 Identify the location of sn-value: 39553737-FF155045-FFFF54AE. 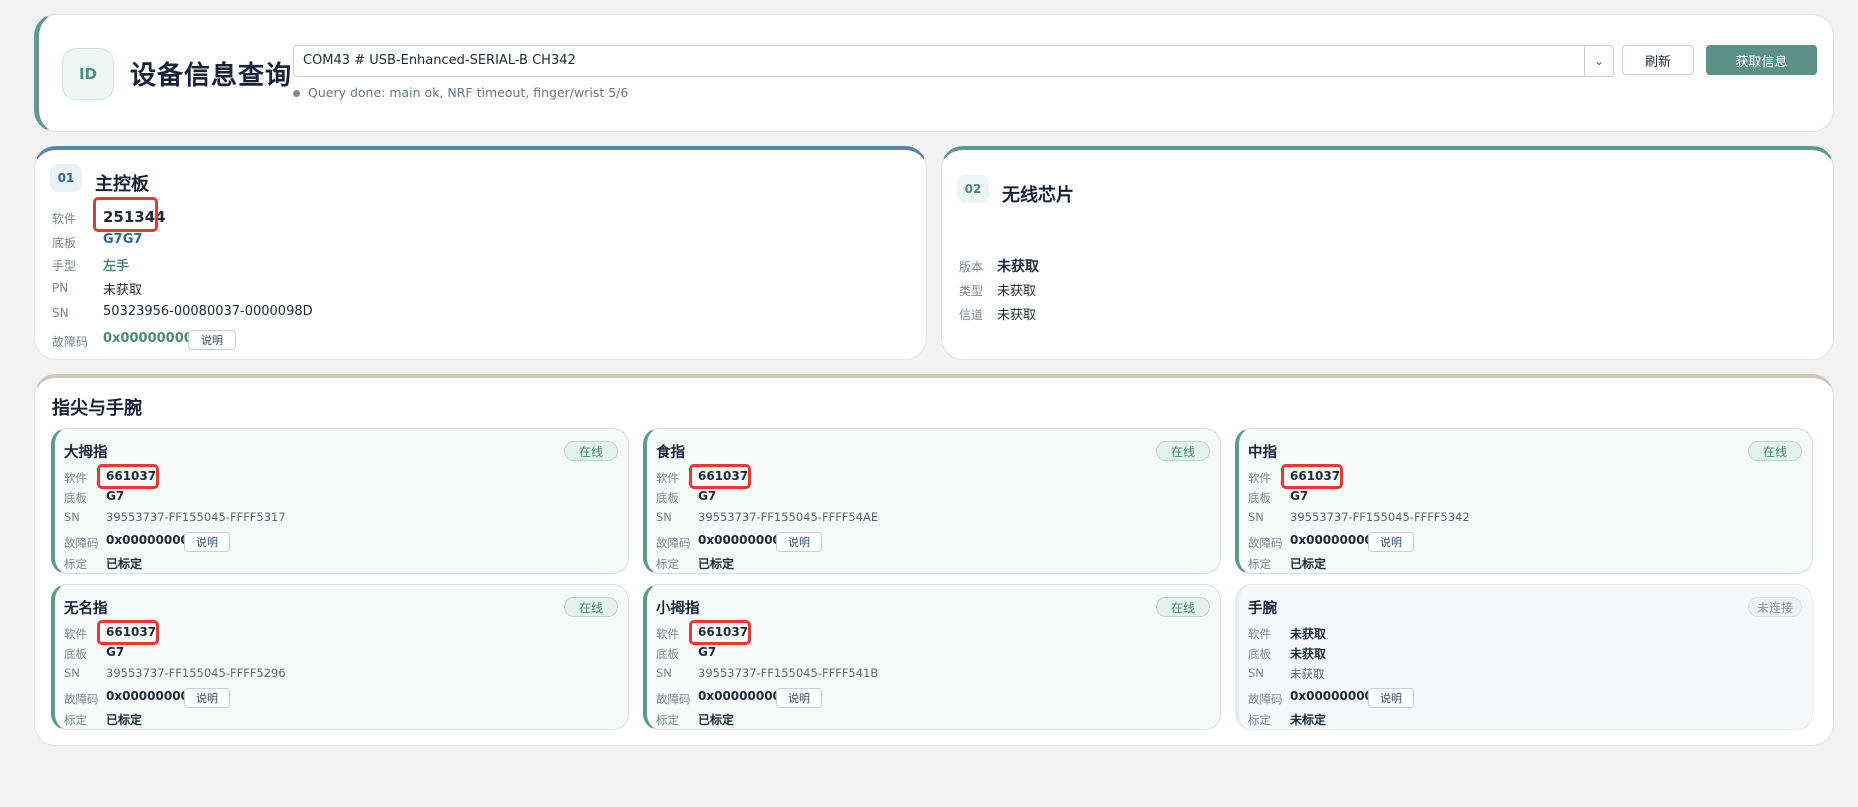
(788, 517).